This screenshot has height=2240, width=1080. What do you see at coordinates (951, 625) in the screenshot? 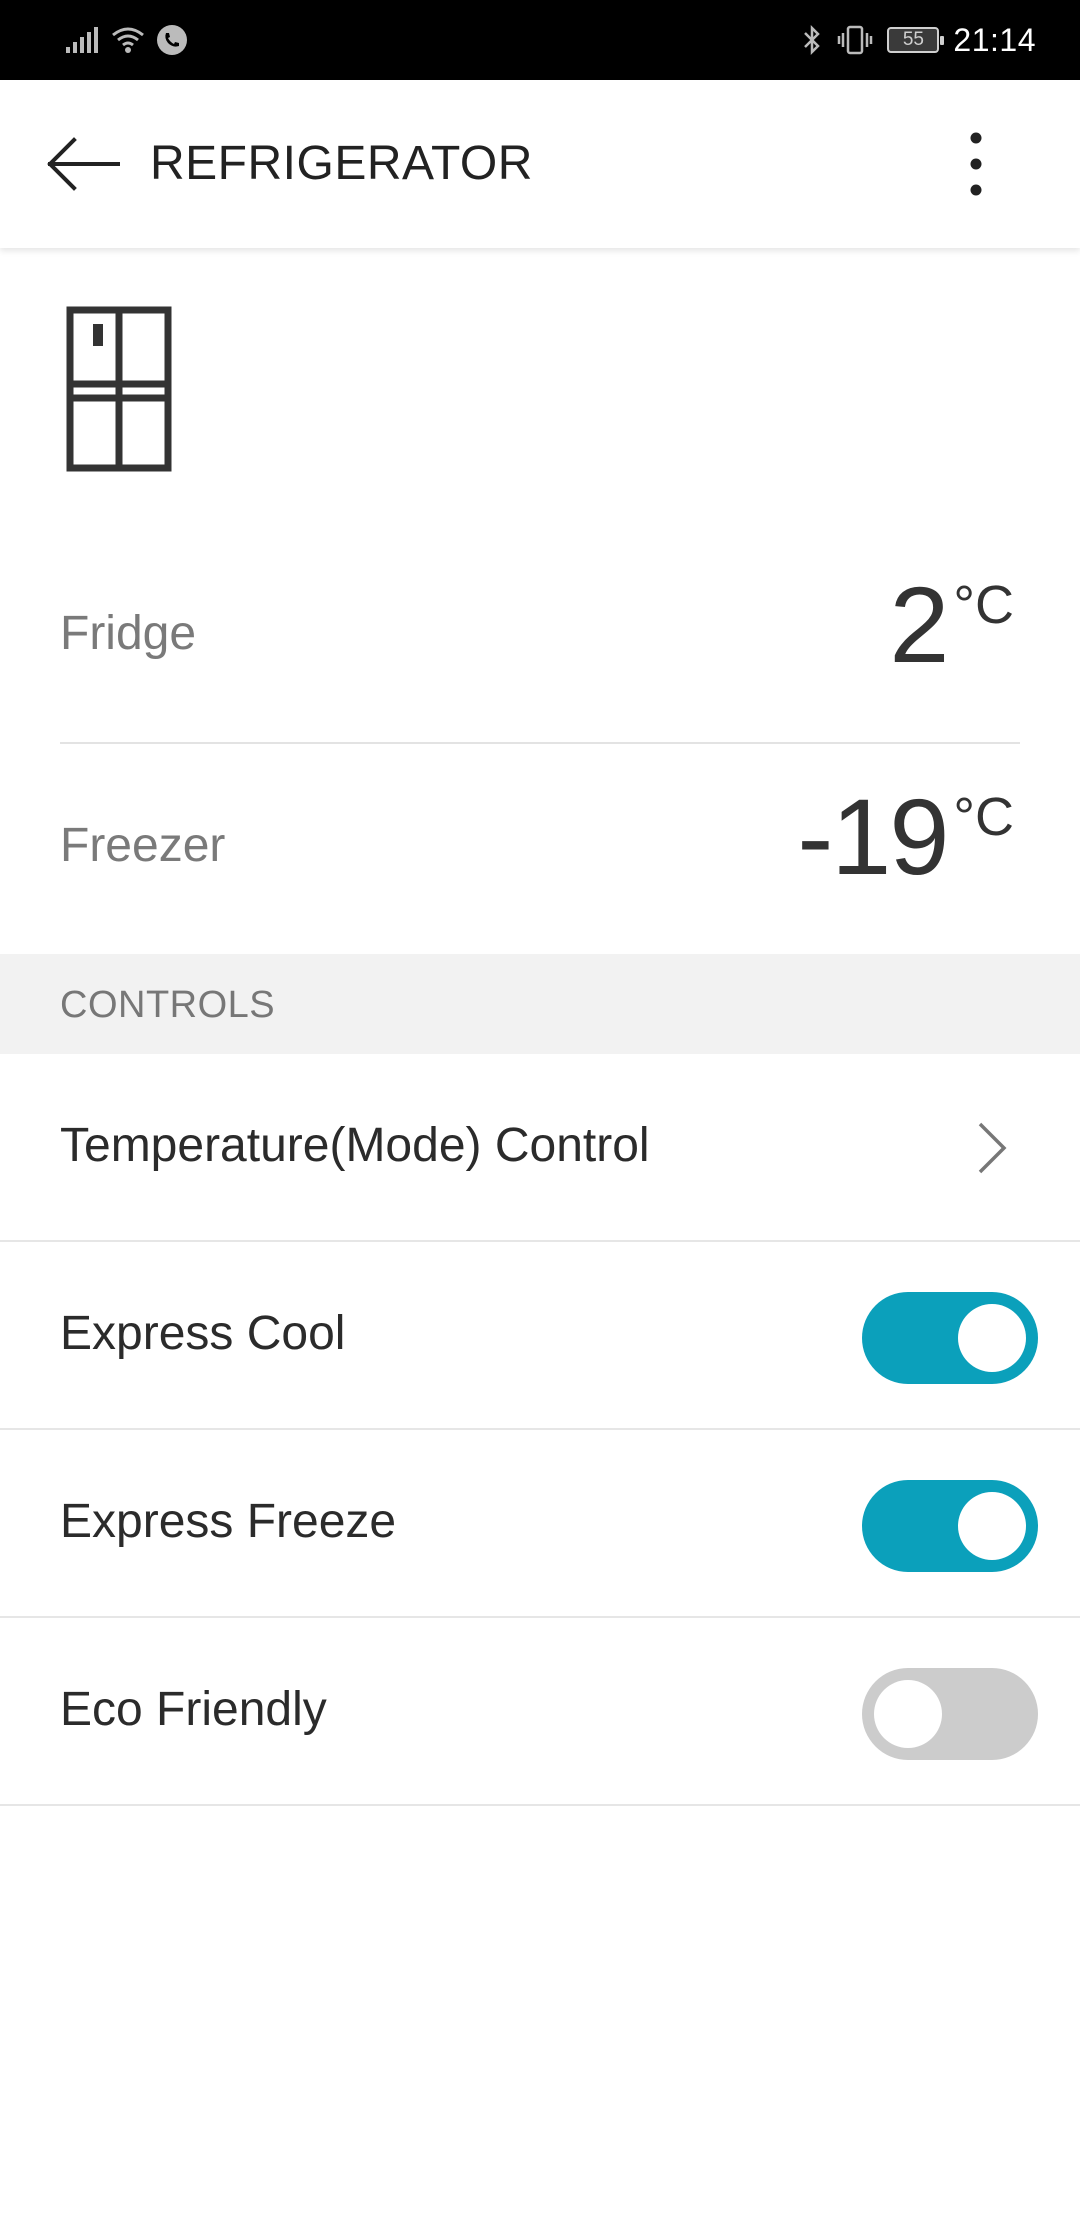
I see `fridge-temperature: 2 °C` at bounding box center [951, 625].